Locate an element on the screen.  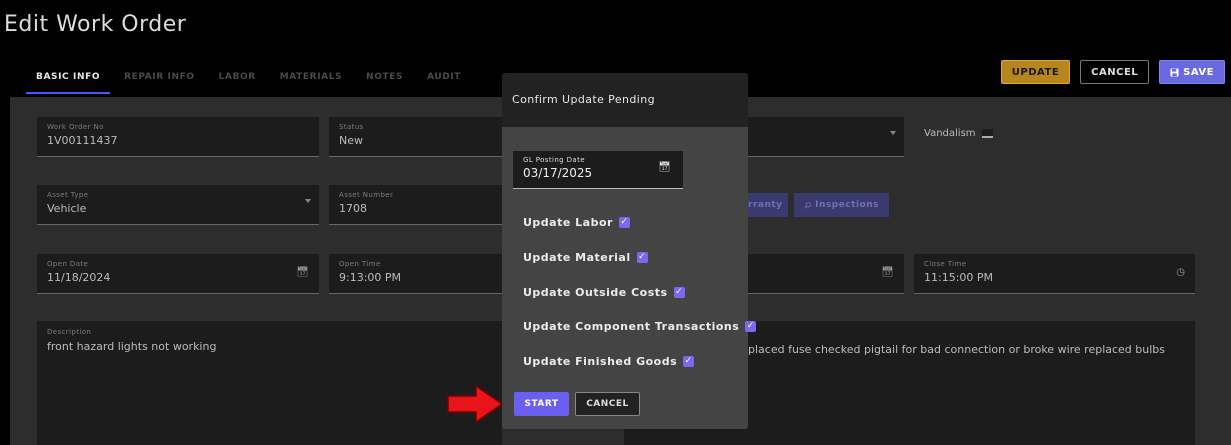
vandalism-label: Vandalism is located at coordinates (950, 133).